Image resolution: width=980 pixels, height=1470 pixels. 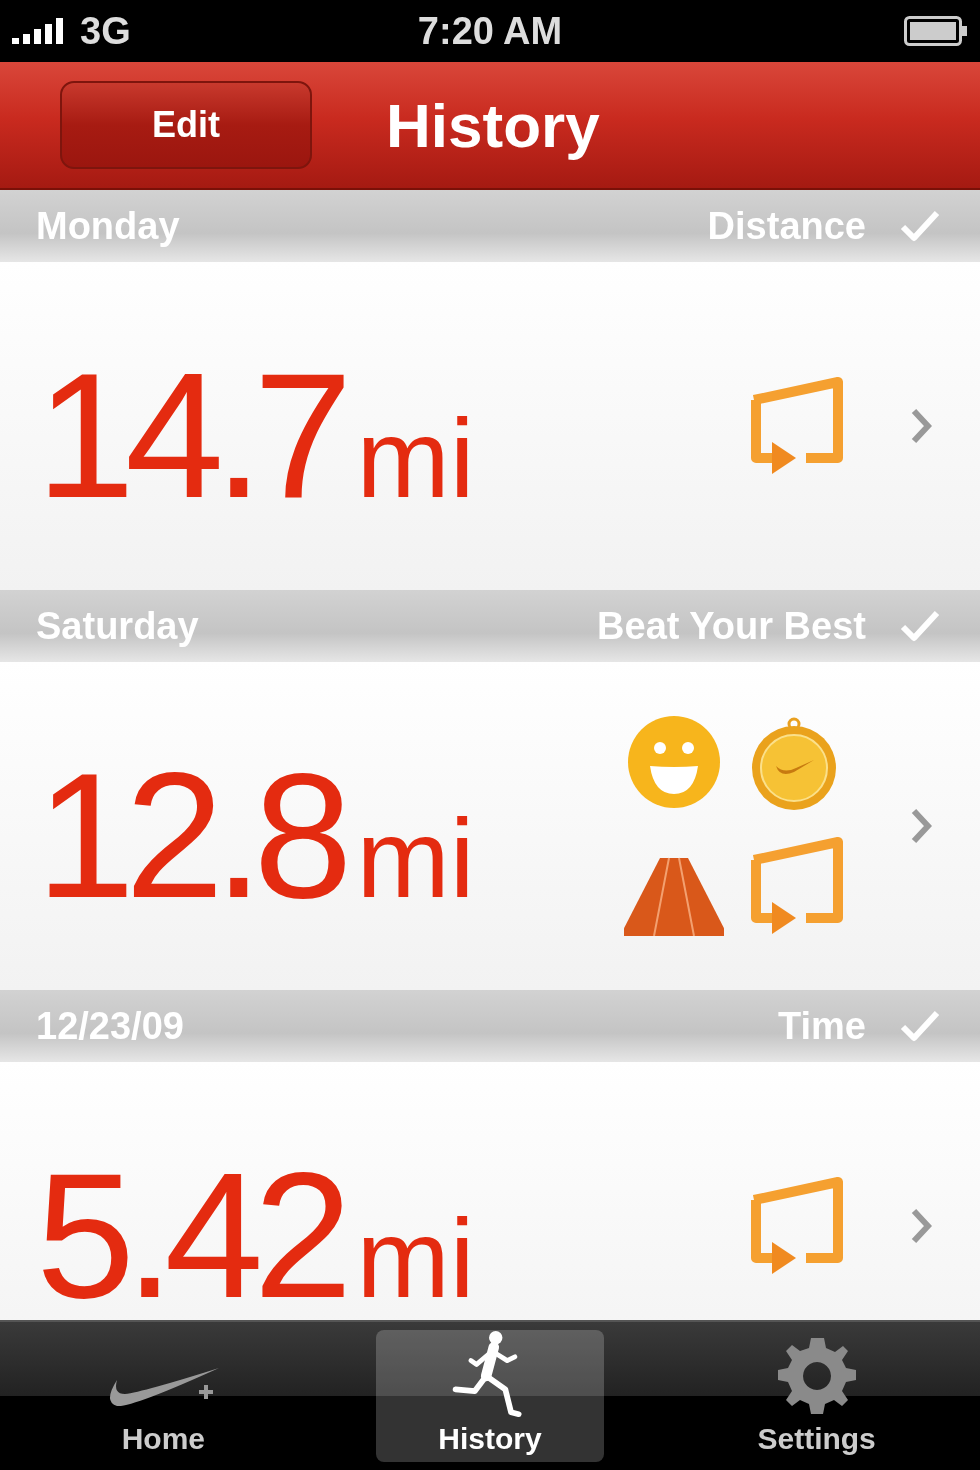 I want to click on run-date: Saturday, so click(x=118, y=626).